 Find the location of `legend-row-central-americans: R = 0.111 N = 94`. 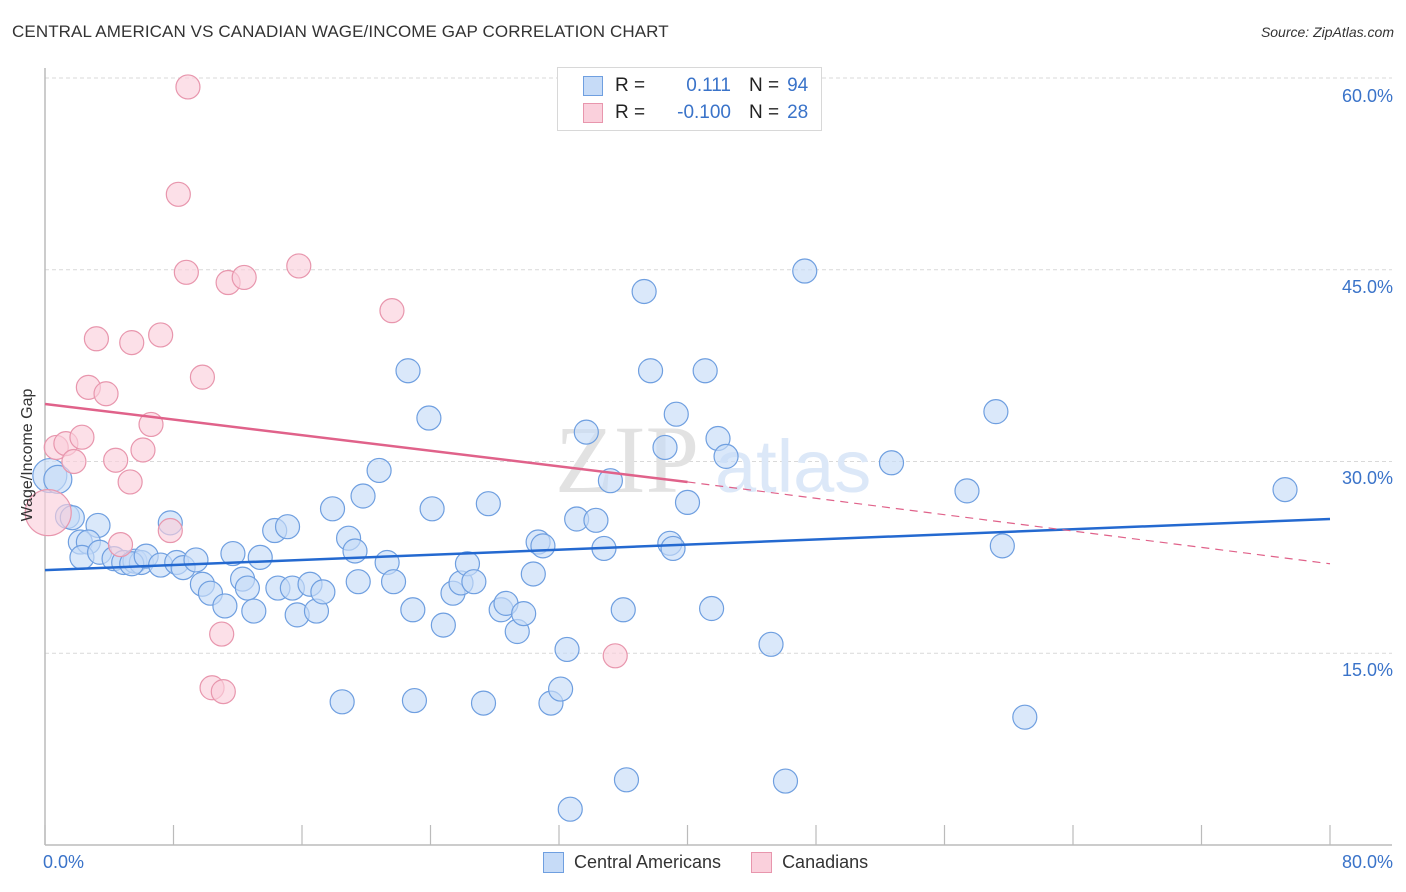

legend-row-central-americans: R = 0.111 N = 94 is located at coordinates (695, 86).